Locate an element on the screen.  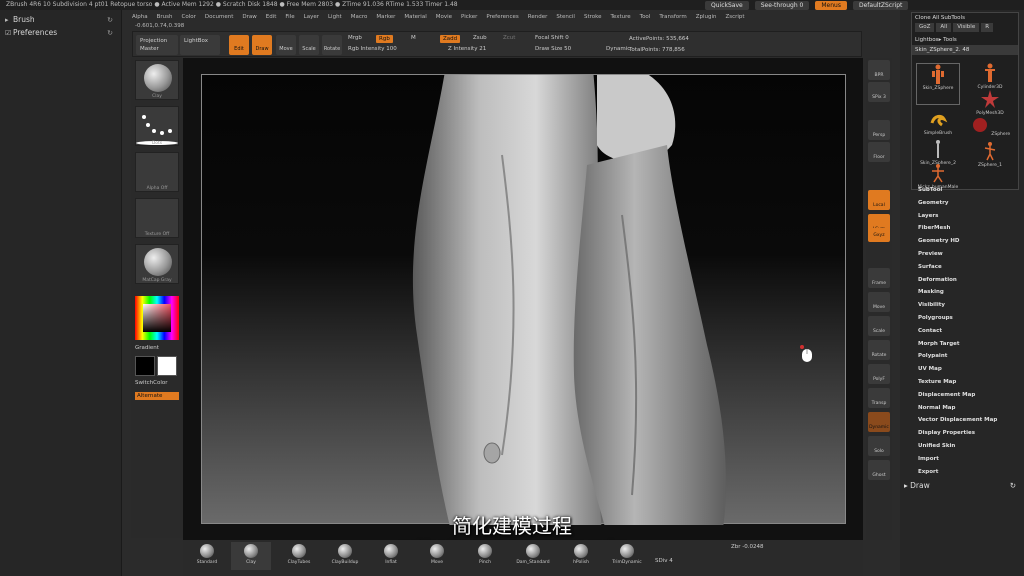
menu-macro: Macro is located at coordinates (359, 17).